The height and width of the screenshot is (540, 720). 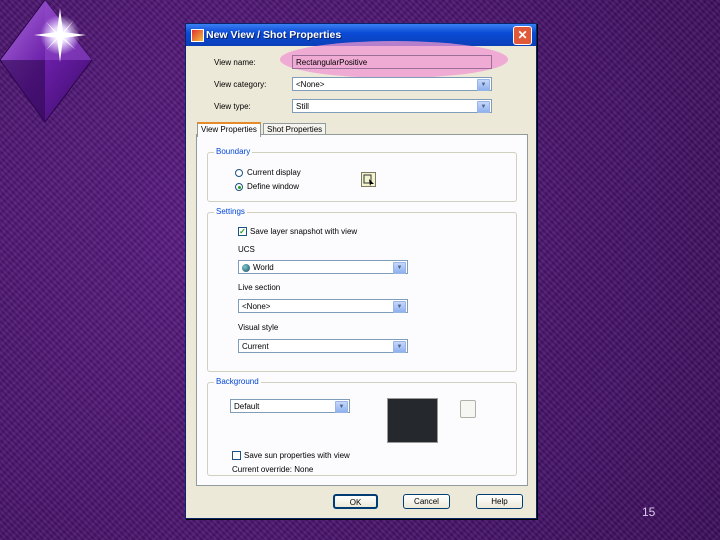 What do you see at coordinates (392, 84) in the screenshot?
I see `view-category-select: <None> ▼` at bounding box center [392, 84].